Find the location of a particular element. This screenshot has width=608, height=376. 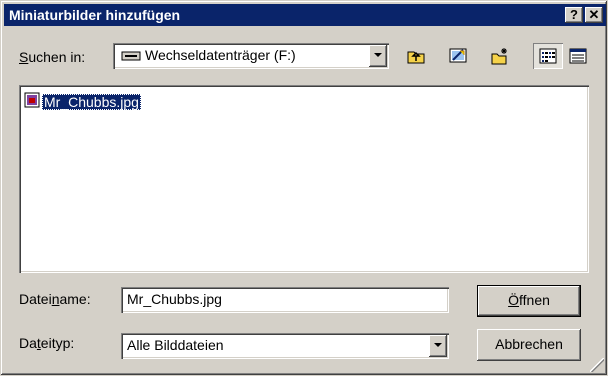

file-item-name: Mr_Chubbs.jpg is located at coordinates (91, 101).